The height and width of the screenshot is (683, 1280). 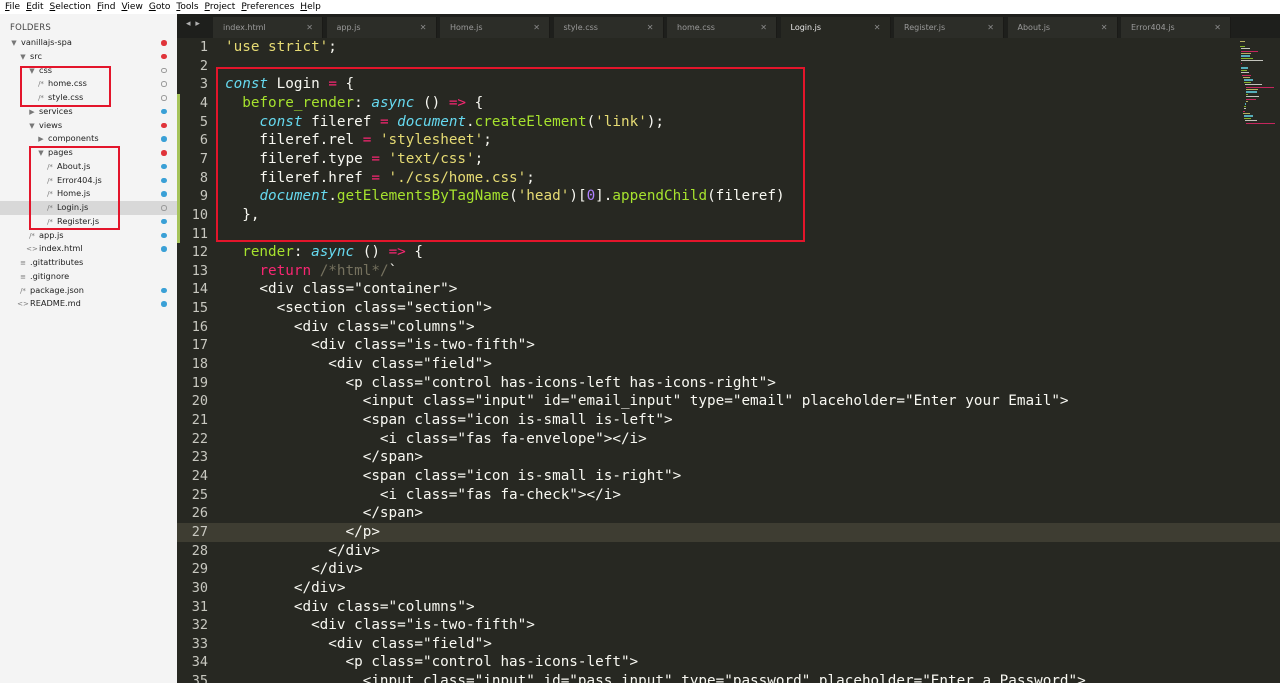 I want to click on tab-app-js: app.js ✕, so click(x=381, y=27).